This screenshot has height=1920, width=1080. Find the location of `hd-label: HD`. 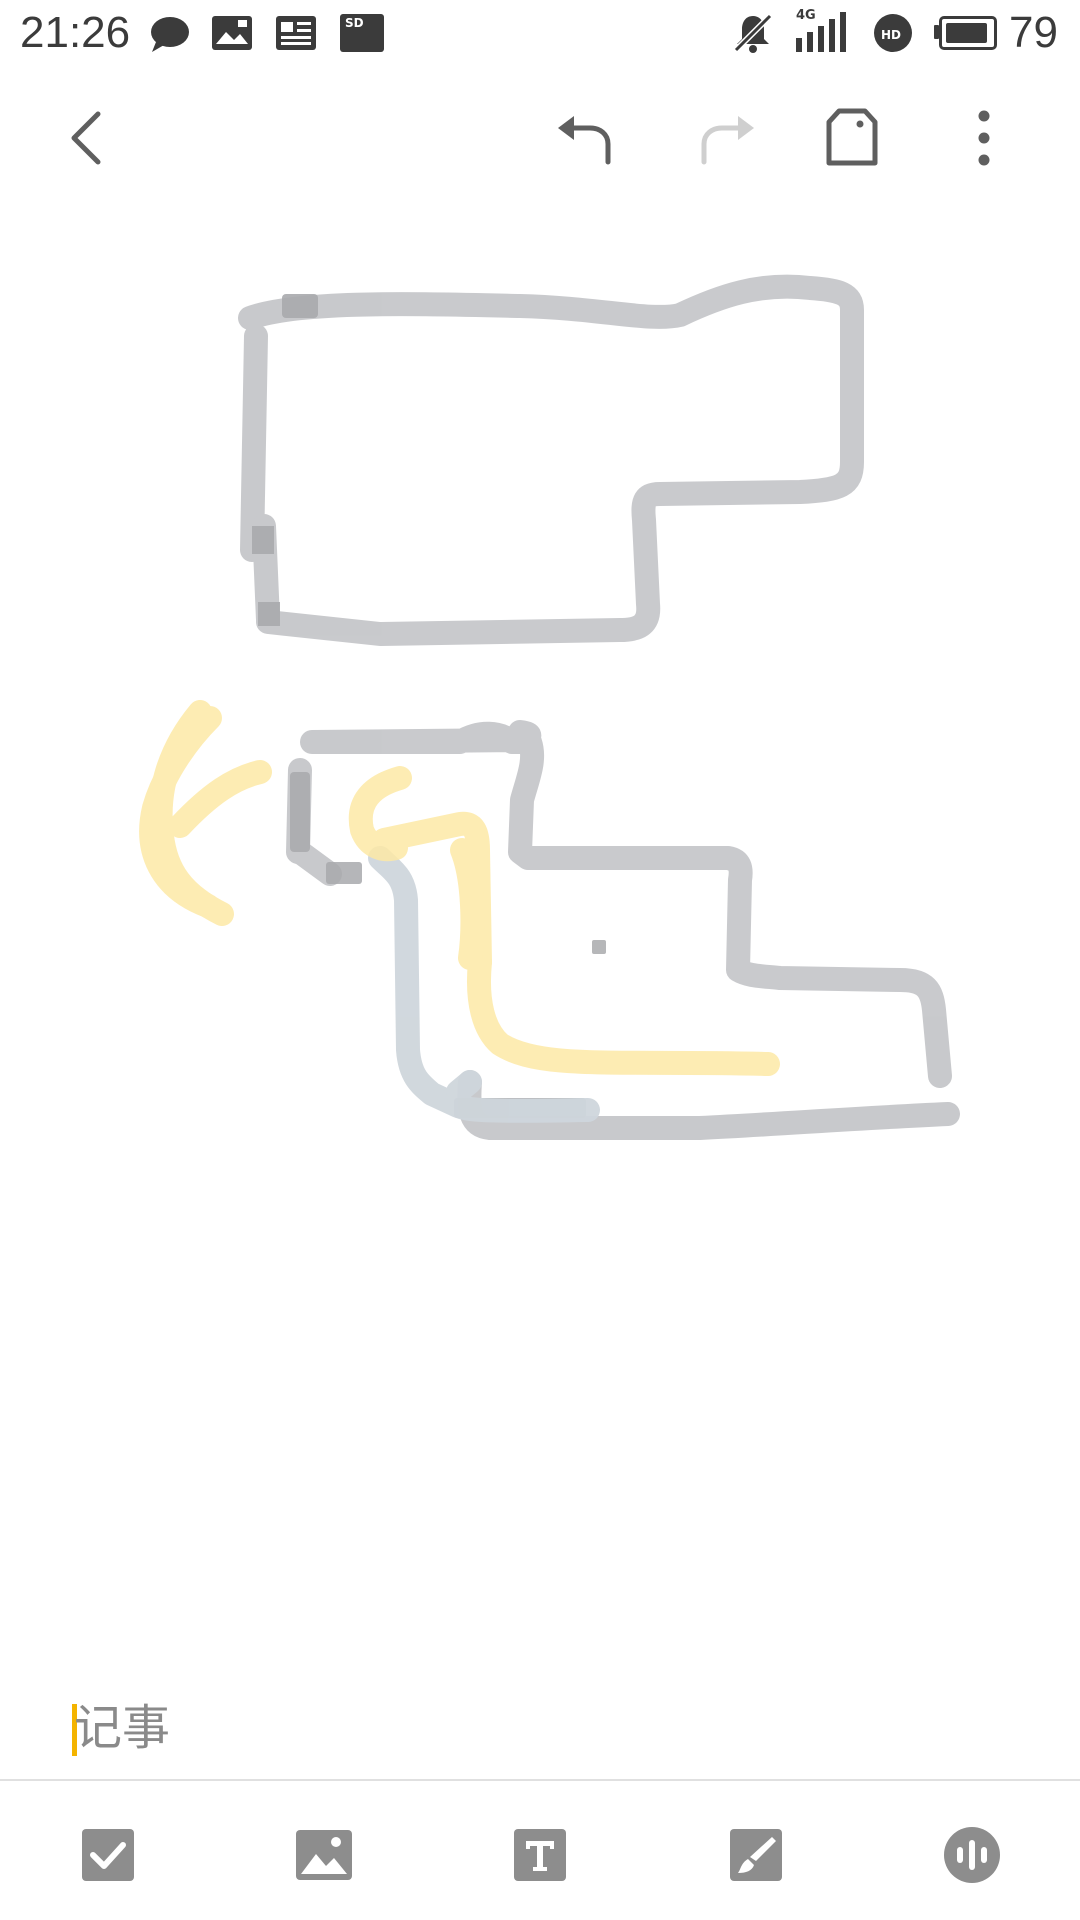

hd-label: HD is located at coordinates (891, 35).